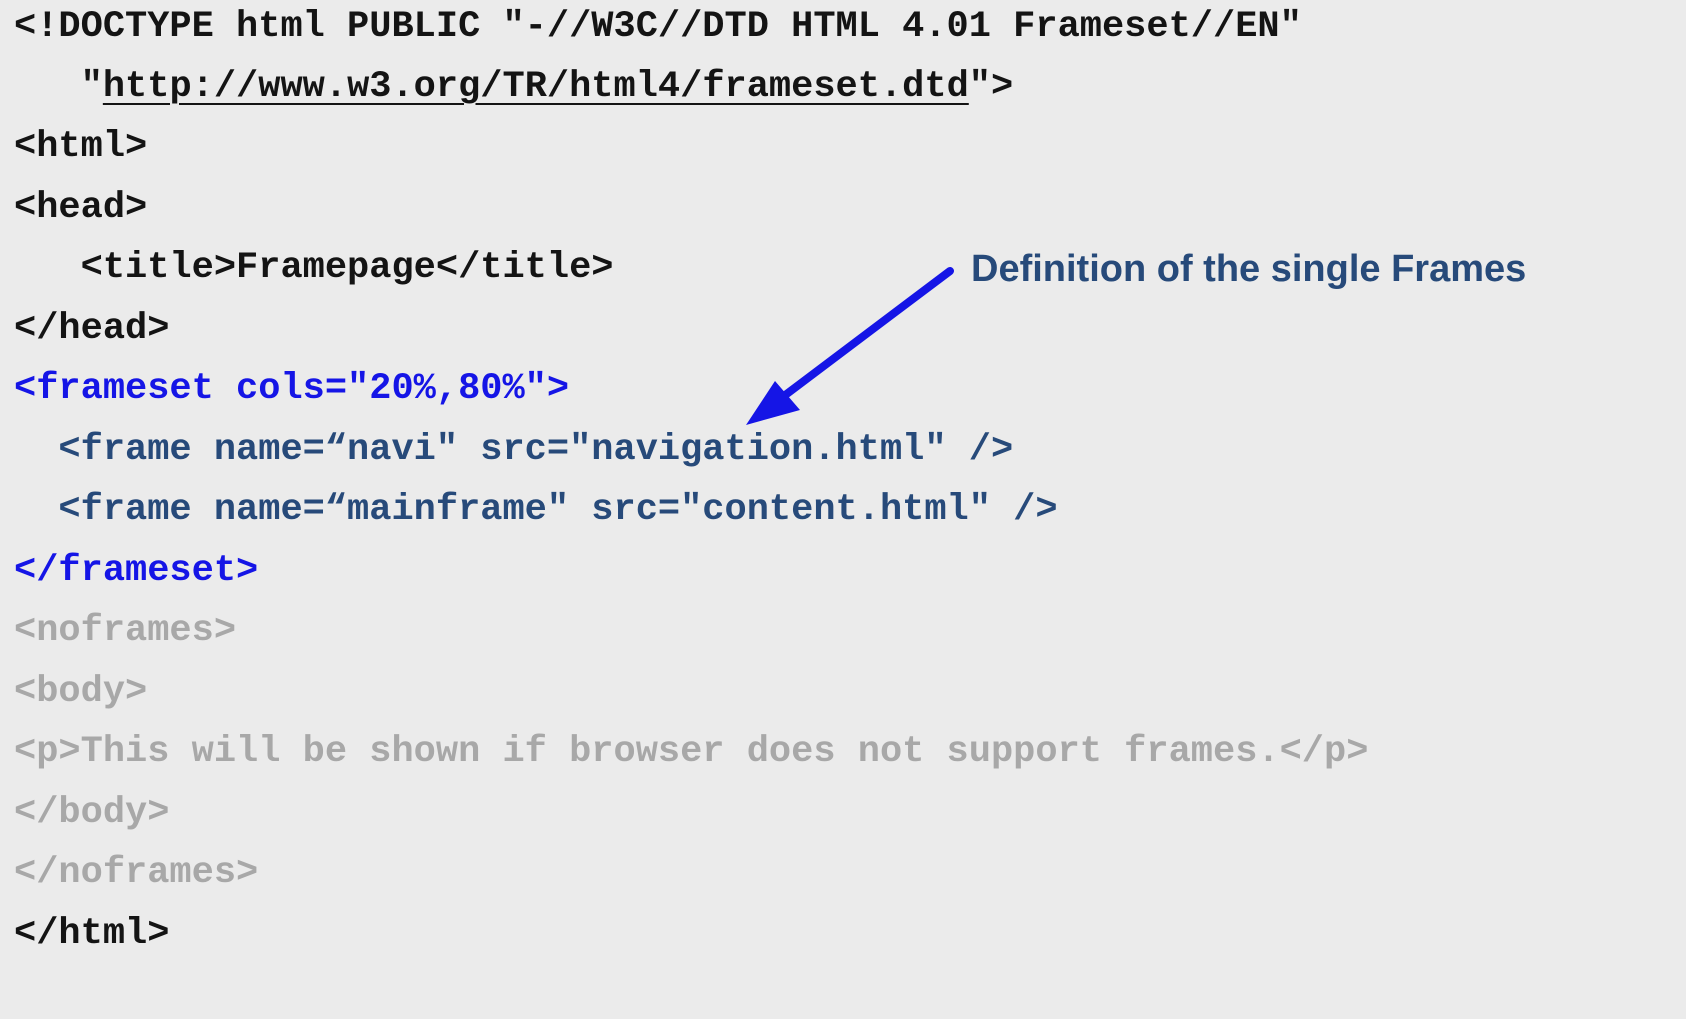  Describe the element at coordinates (81, 692) in the screenshot. I see `body-open-tag: <body>` at that location.